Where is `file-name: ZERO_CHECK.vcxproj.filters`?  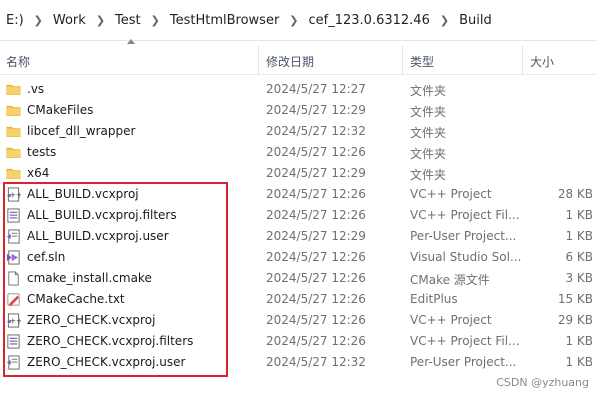
file-name: ZERO_CHECK.vcxproj.filters is located at coordinates (110, 341).